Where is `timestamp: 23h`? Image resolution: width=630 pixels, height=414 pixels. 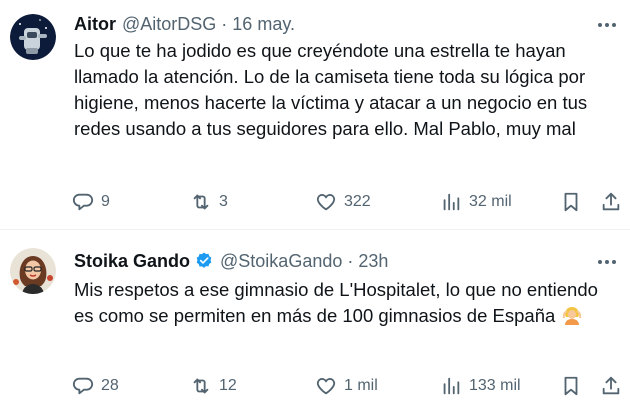
timestamp: 23h is located at coordinates (373, 261).